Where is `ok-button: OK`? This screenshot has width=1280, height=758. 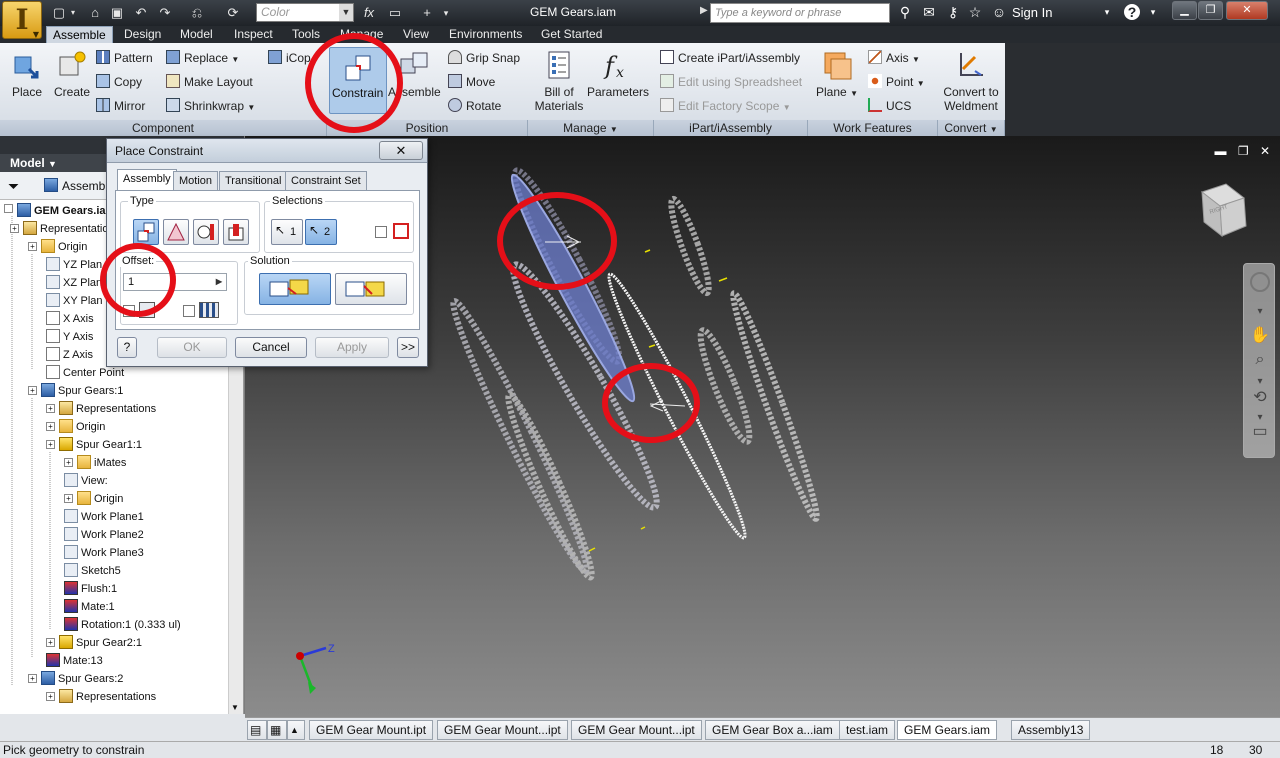
ok-button: OK is located at coordinates (192, 347).